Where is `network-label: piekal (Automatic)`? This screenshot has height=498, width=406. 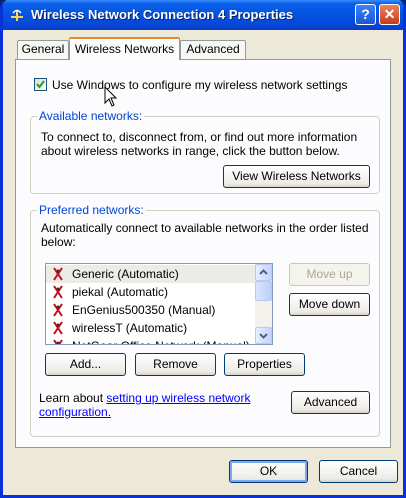 network-label: piekal (Automatic) is located at coordinates (120, 292).